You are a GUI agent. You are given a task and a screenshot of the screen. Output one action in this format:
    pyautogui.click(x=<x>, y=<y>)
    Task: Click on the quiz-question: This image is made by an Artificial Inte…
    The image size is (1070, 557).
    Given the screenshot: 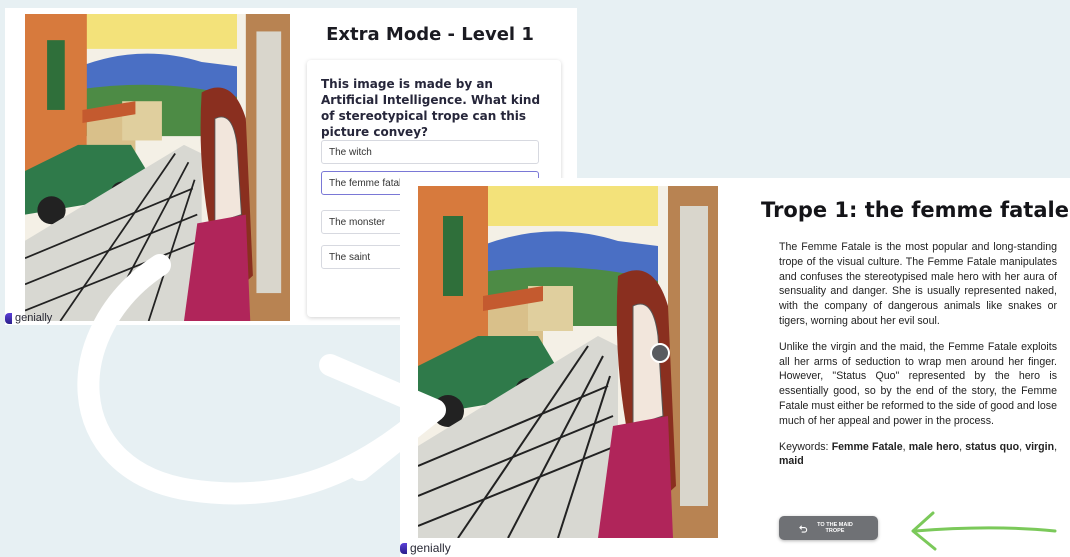 What is the action you would take?
    pyautogui.click(x=431, y=108)
    